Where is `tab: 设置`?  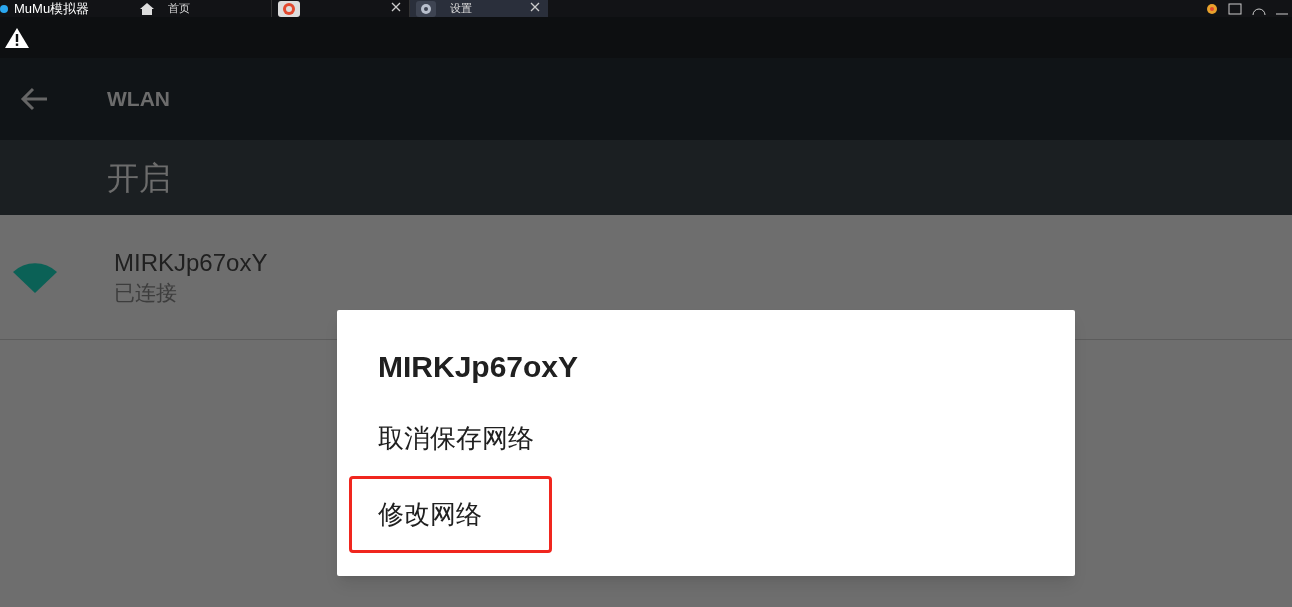 tab: 设置 is located at coordinates (479, 8).